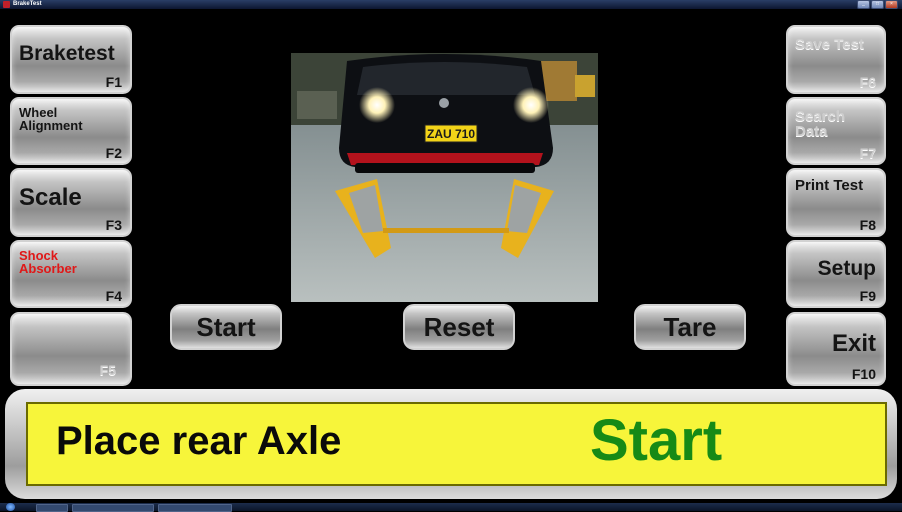 The height and width of the screenshot is (512, 902). What do you see at coordinates (836, 59) in the screenshot?
I see `save-test-button: Save Test F6` at bounding box center [836, 59].